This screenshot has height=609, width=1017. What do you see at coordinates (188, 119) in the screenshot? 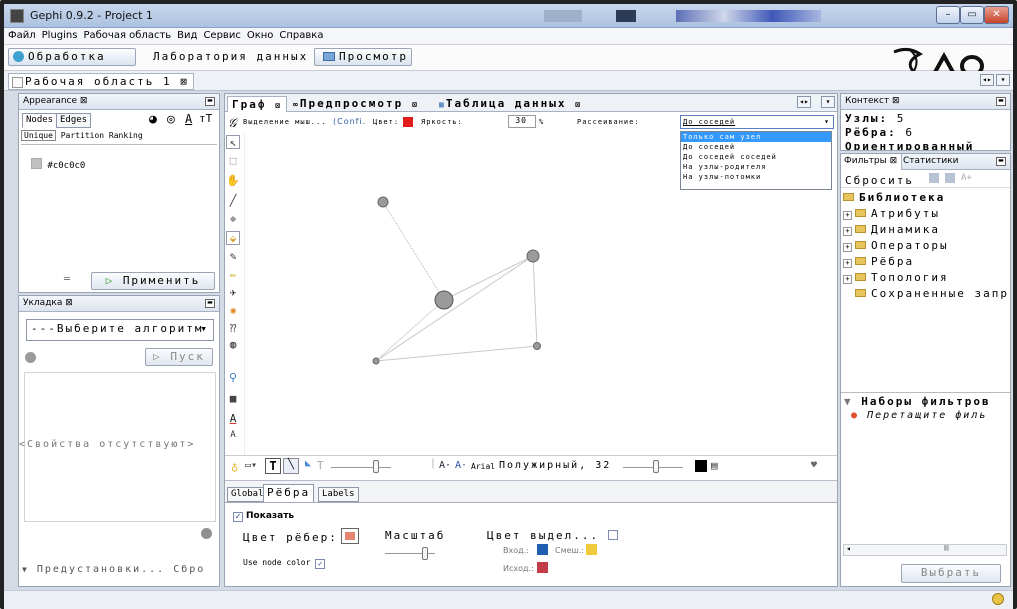
I see `label-color-icon: A` at bounding box center [188, 119].